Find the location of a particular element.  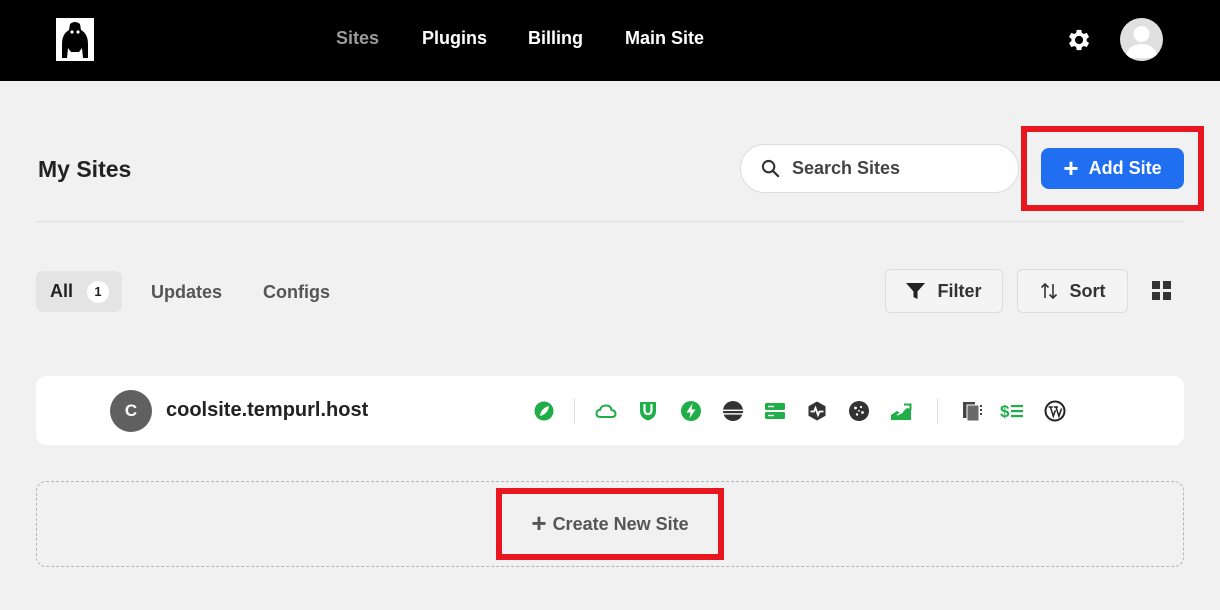

gear-icon is located at coordinates (1078, 40).